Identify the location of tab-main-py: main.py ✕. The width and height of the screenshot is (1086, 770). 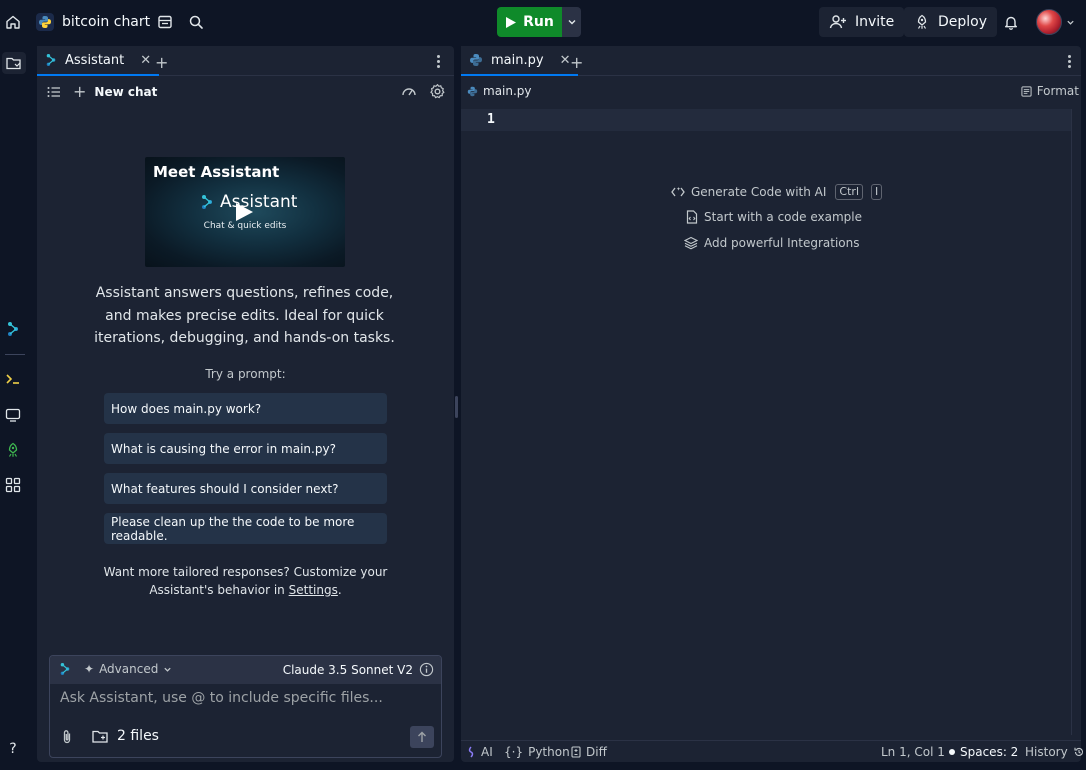
(520, 61).